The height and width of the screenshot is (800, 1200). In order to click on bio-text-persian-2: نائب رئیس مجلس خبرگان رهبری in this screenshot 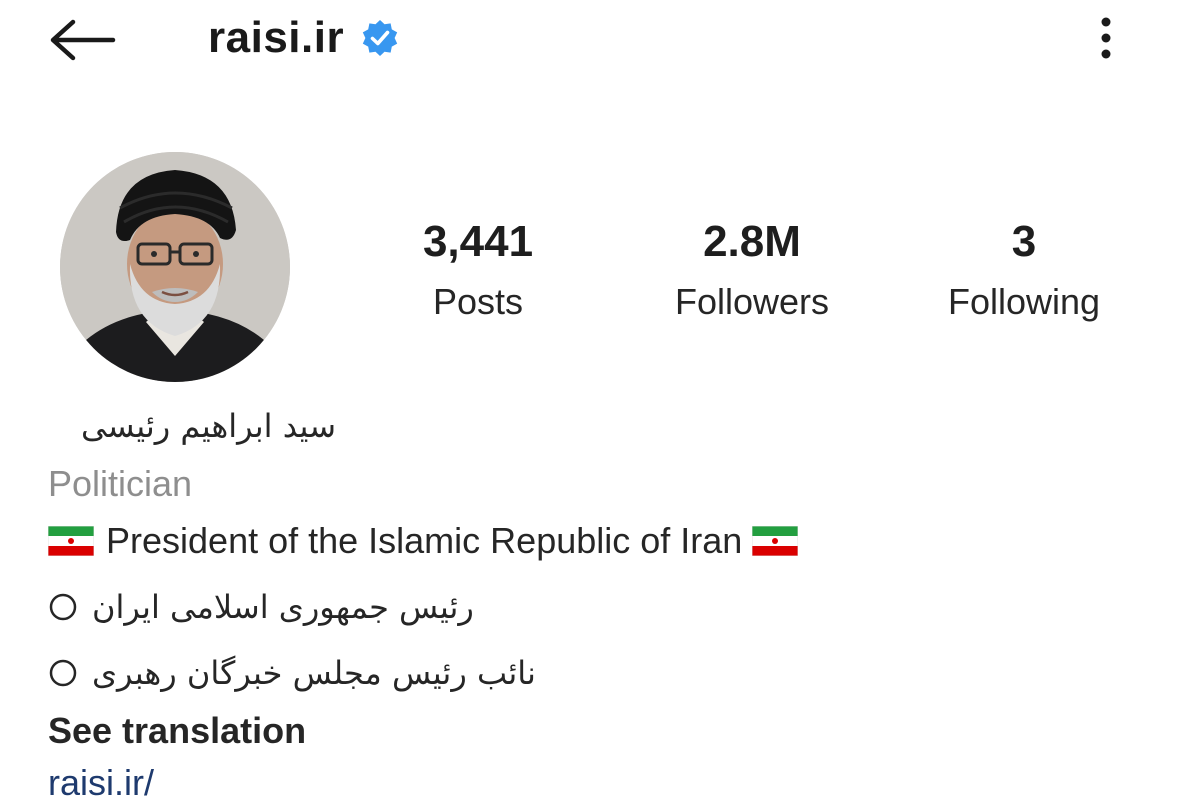, I will do `click(314, 673)`.